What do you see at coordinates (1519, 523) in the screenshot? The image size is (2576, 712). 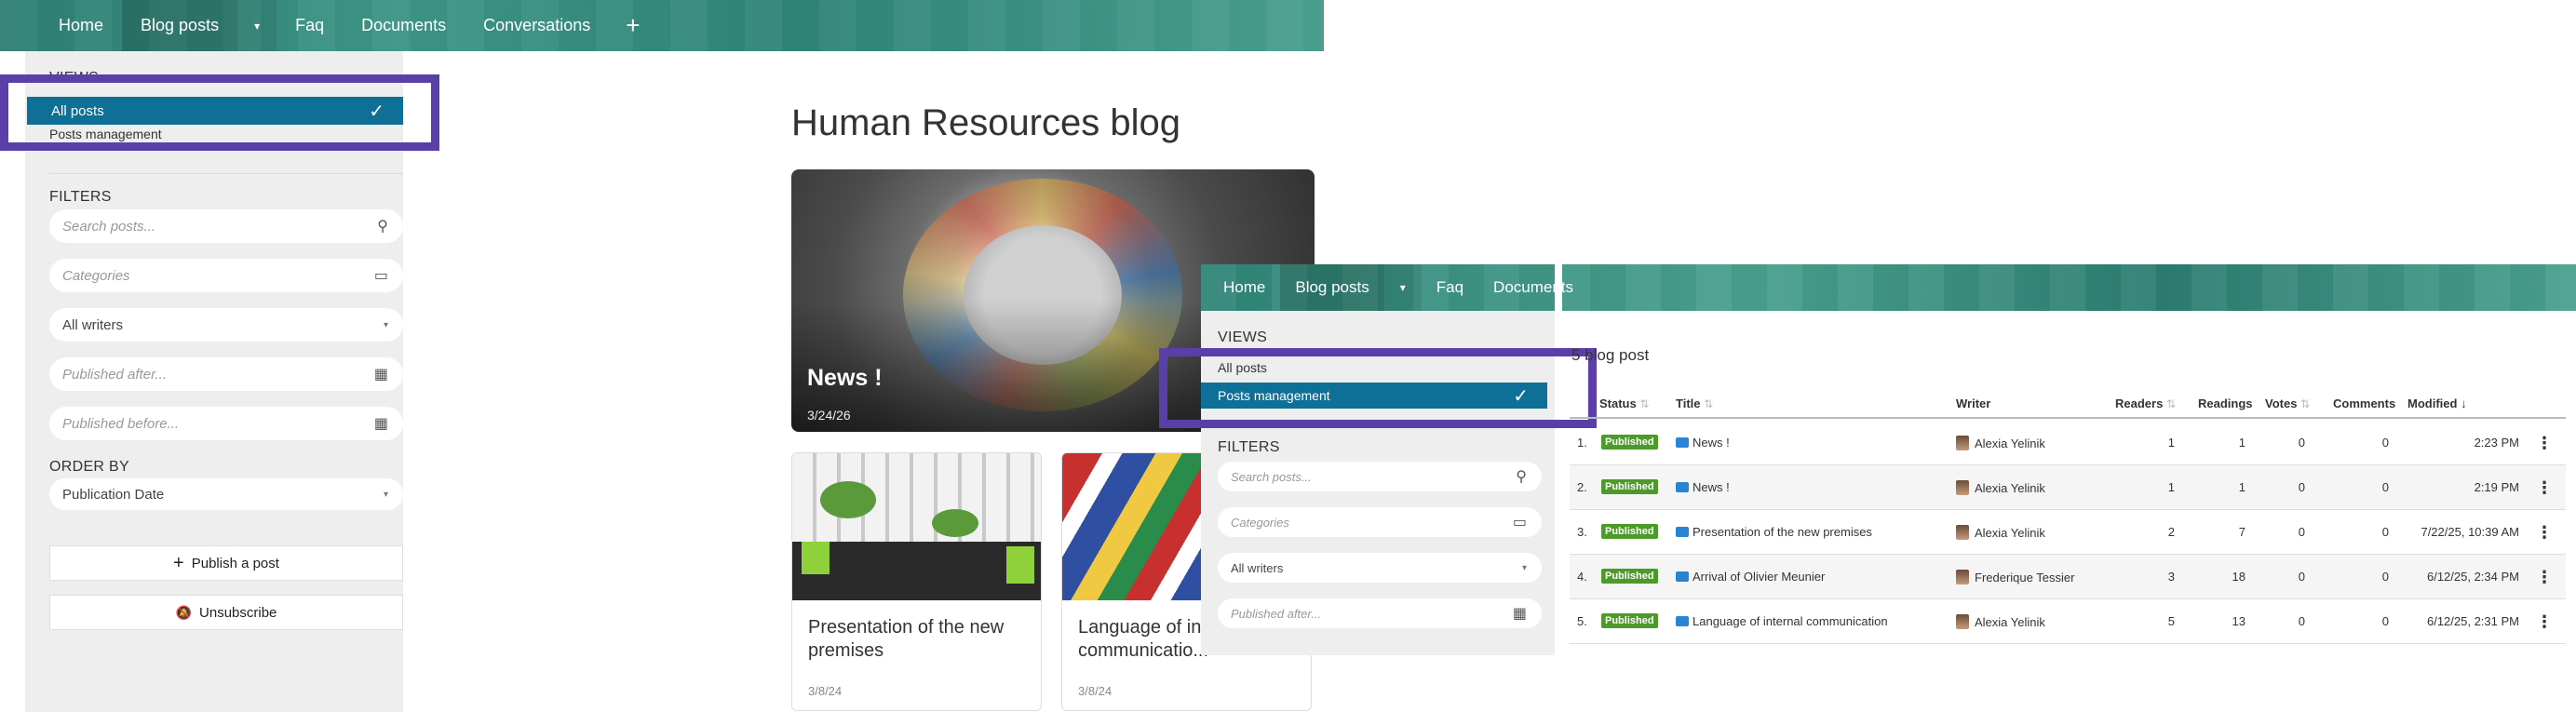 I see `folder-icon: ▭` at bounding box center [1519, 523].